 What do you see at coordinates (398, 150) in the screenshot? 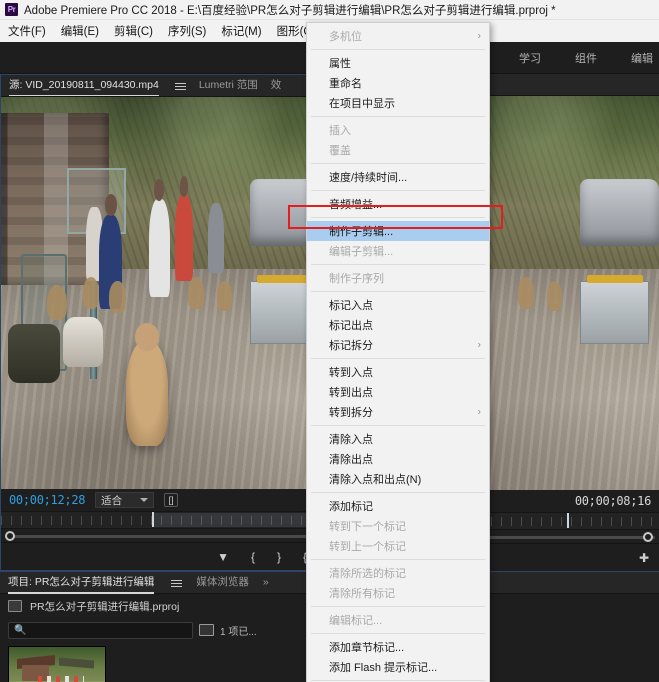
I see `context-menu-item: 覆盖` at bounding box center [398, 150].